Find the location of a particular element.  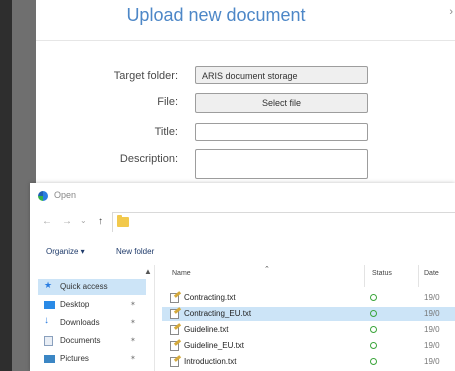

title-input is located at coordinates (281, 132).